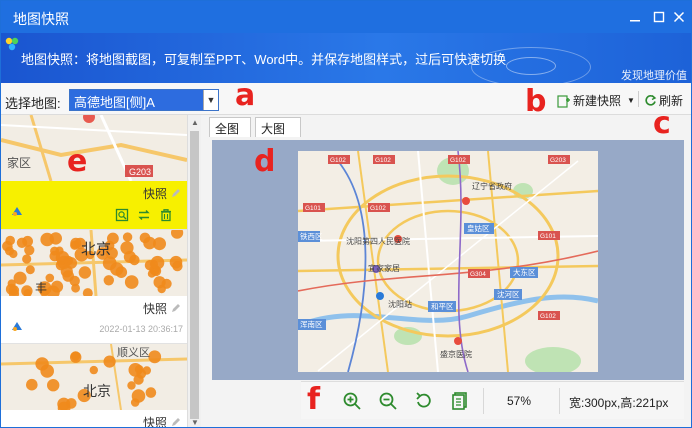 This screenshot has width=692, height=428. Describe the element at coordinates (388, 401) in the screenshot. I see `zoom-out-icon` at that location.